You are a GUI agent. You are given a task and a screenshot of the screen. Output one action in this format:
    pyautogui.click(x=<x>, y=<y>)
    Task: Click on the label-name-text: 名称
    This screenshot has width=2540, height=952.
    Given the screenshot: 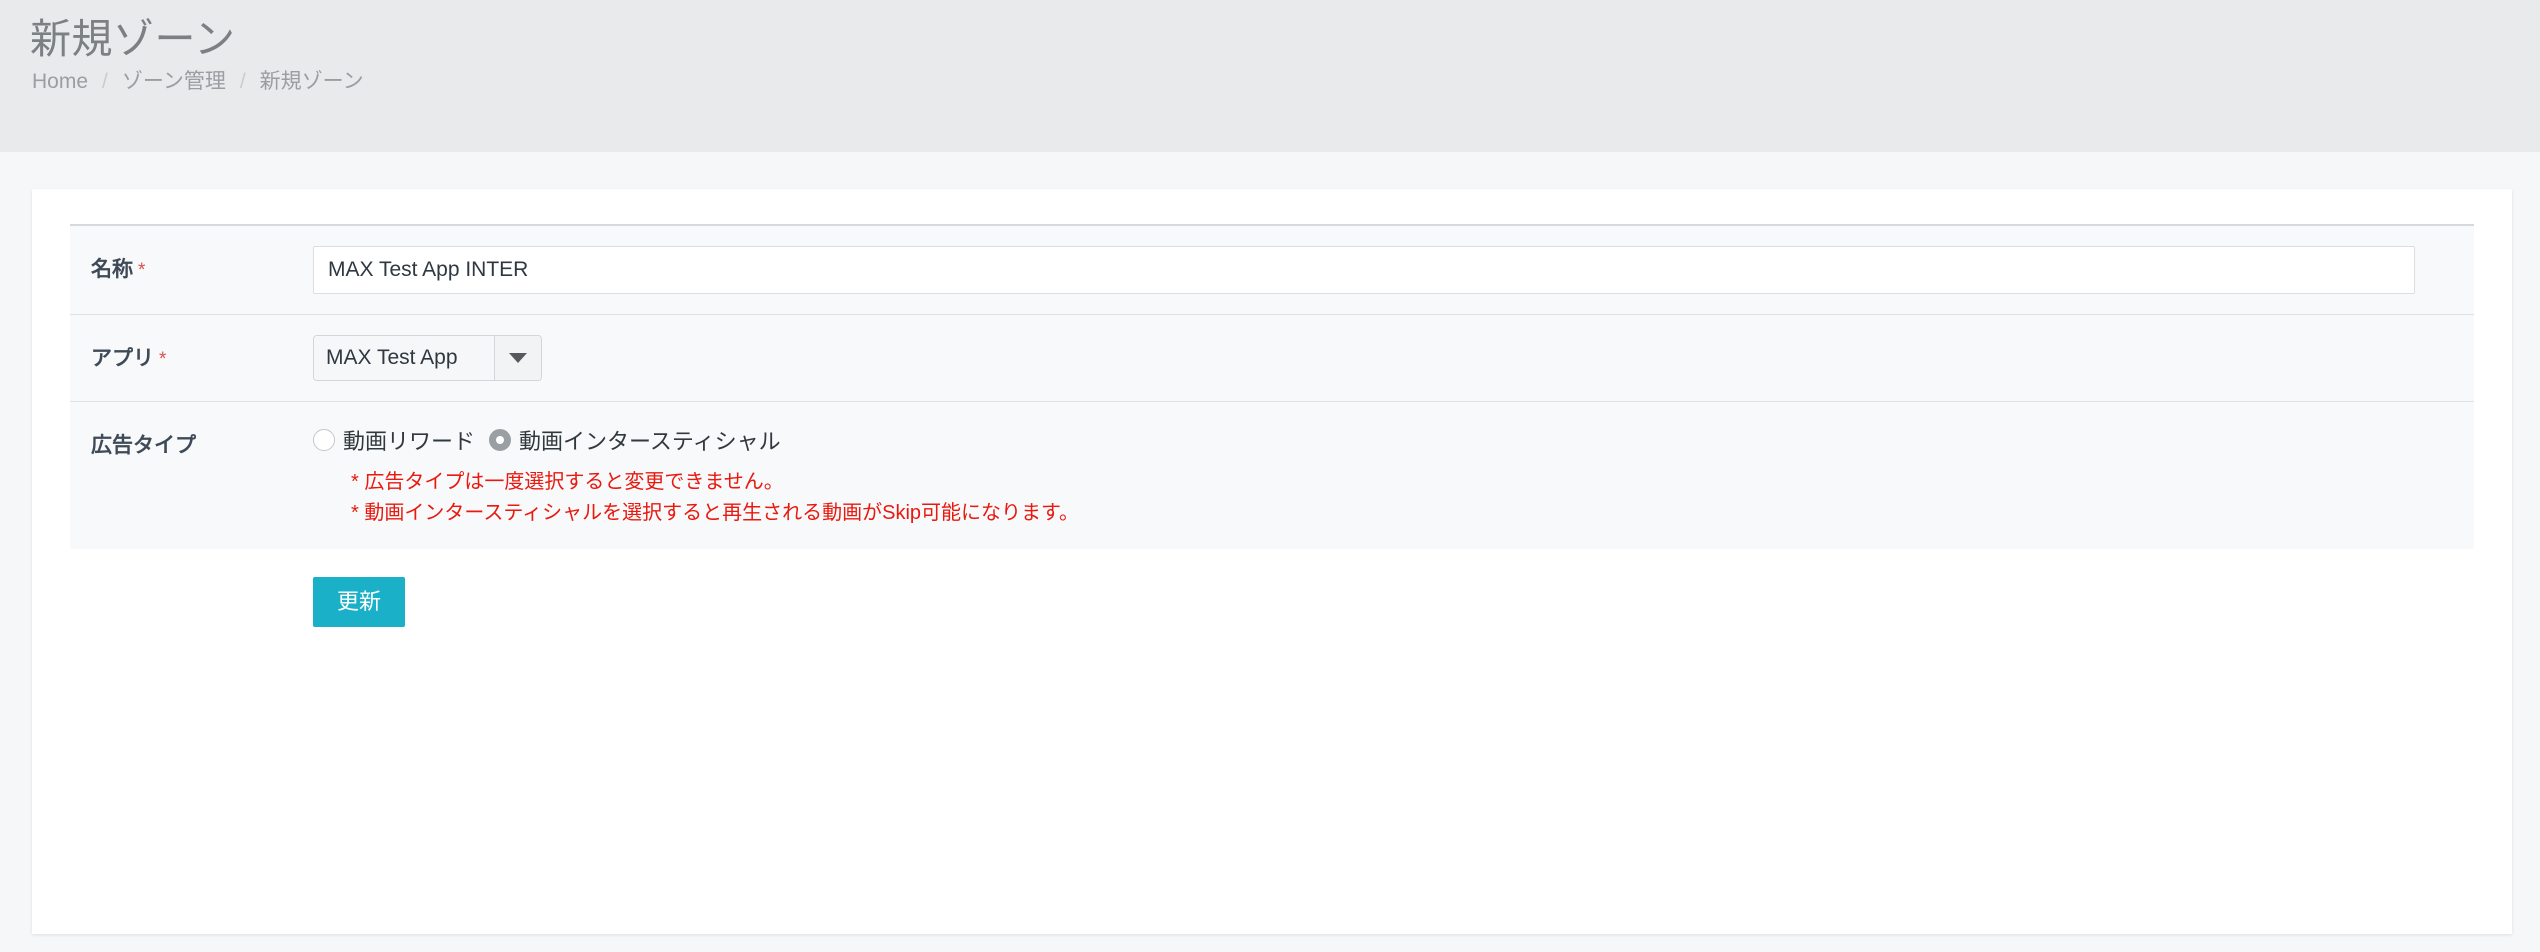 What is the action you would take?
    pyautogui.click(x=112, y=269)
    